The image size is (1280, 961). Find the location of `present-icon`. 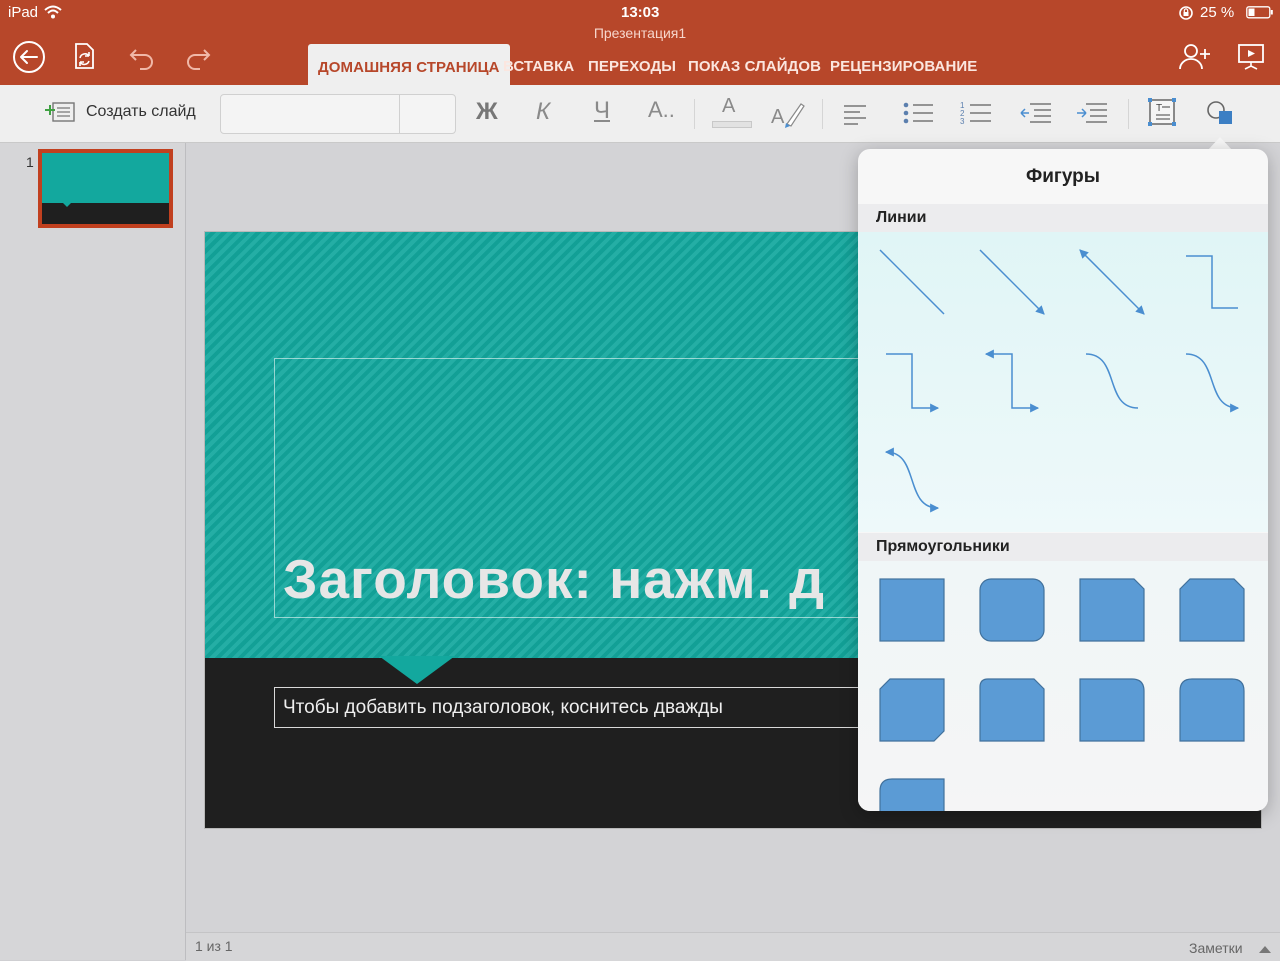

present-icon is located at coordinates (1251, 59).